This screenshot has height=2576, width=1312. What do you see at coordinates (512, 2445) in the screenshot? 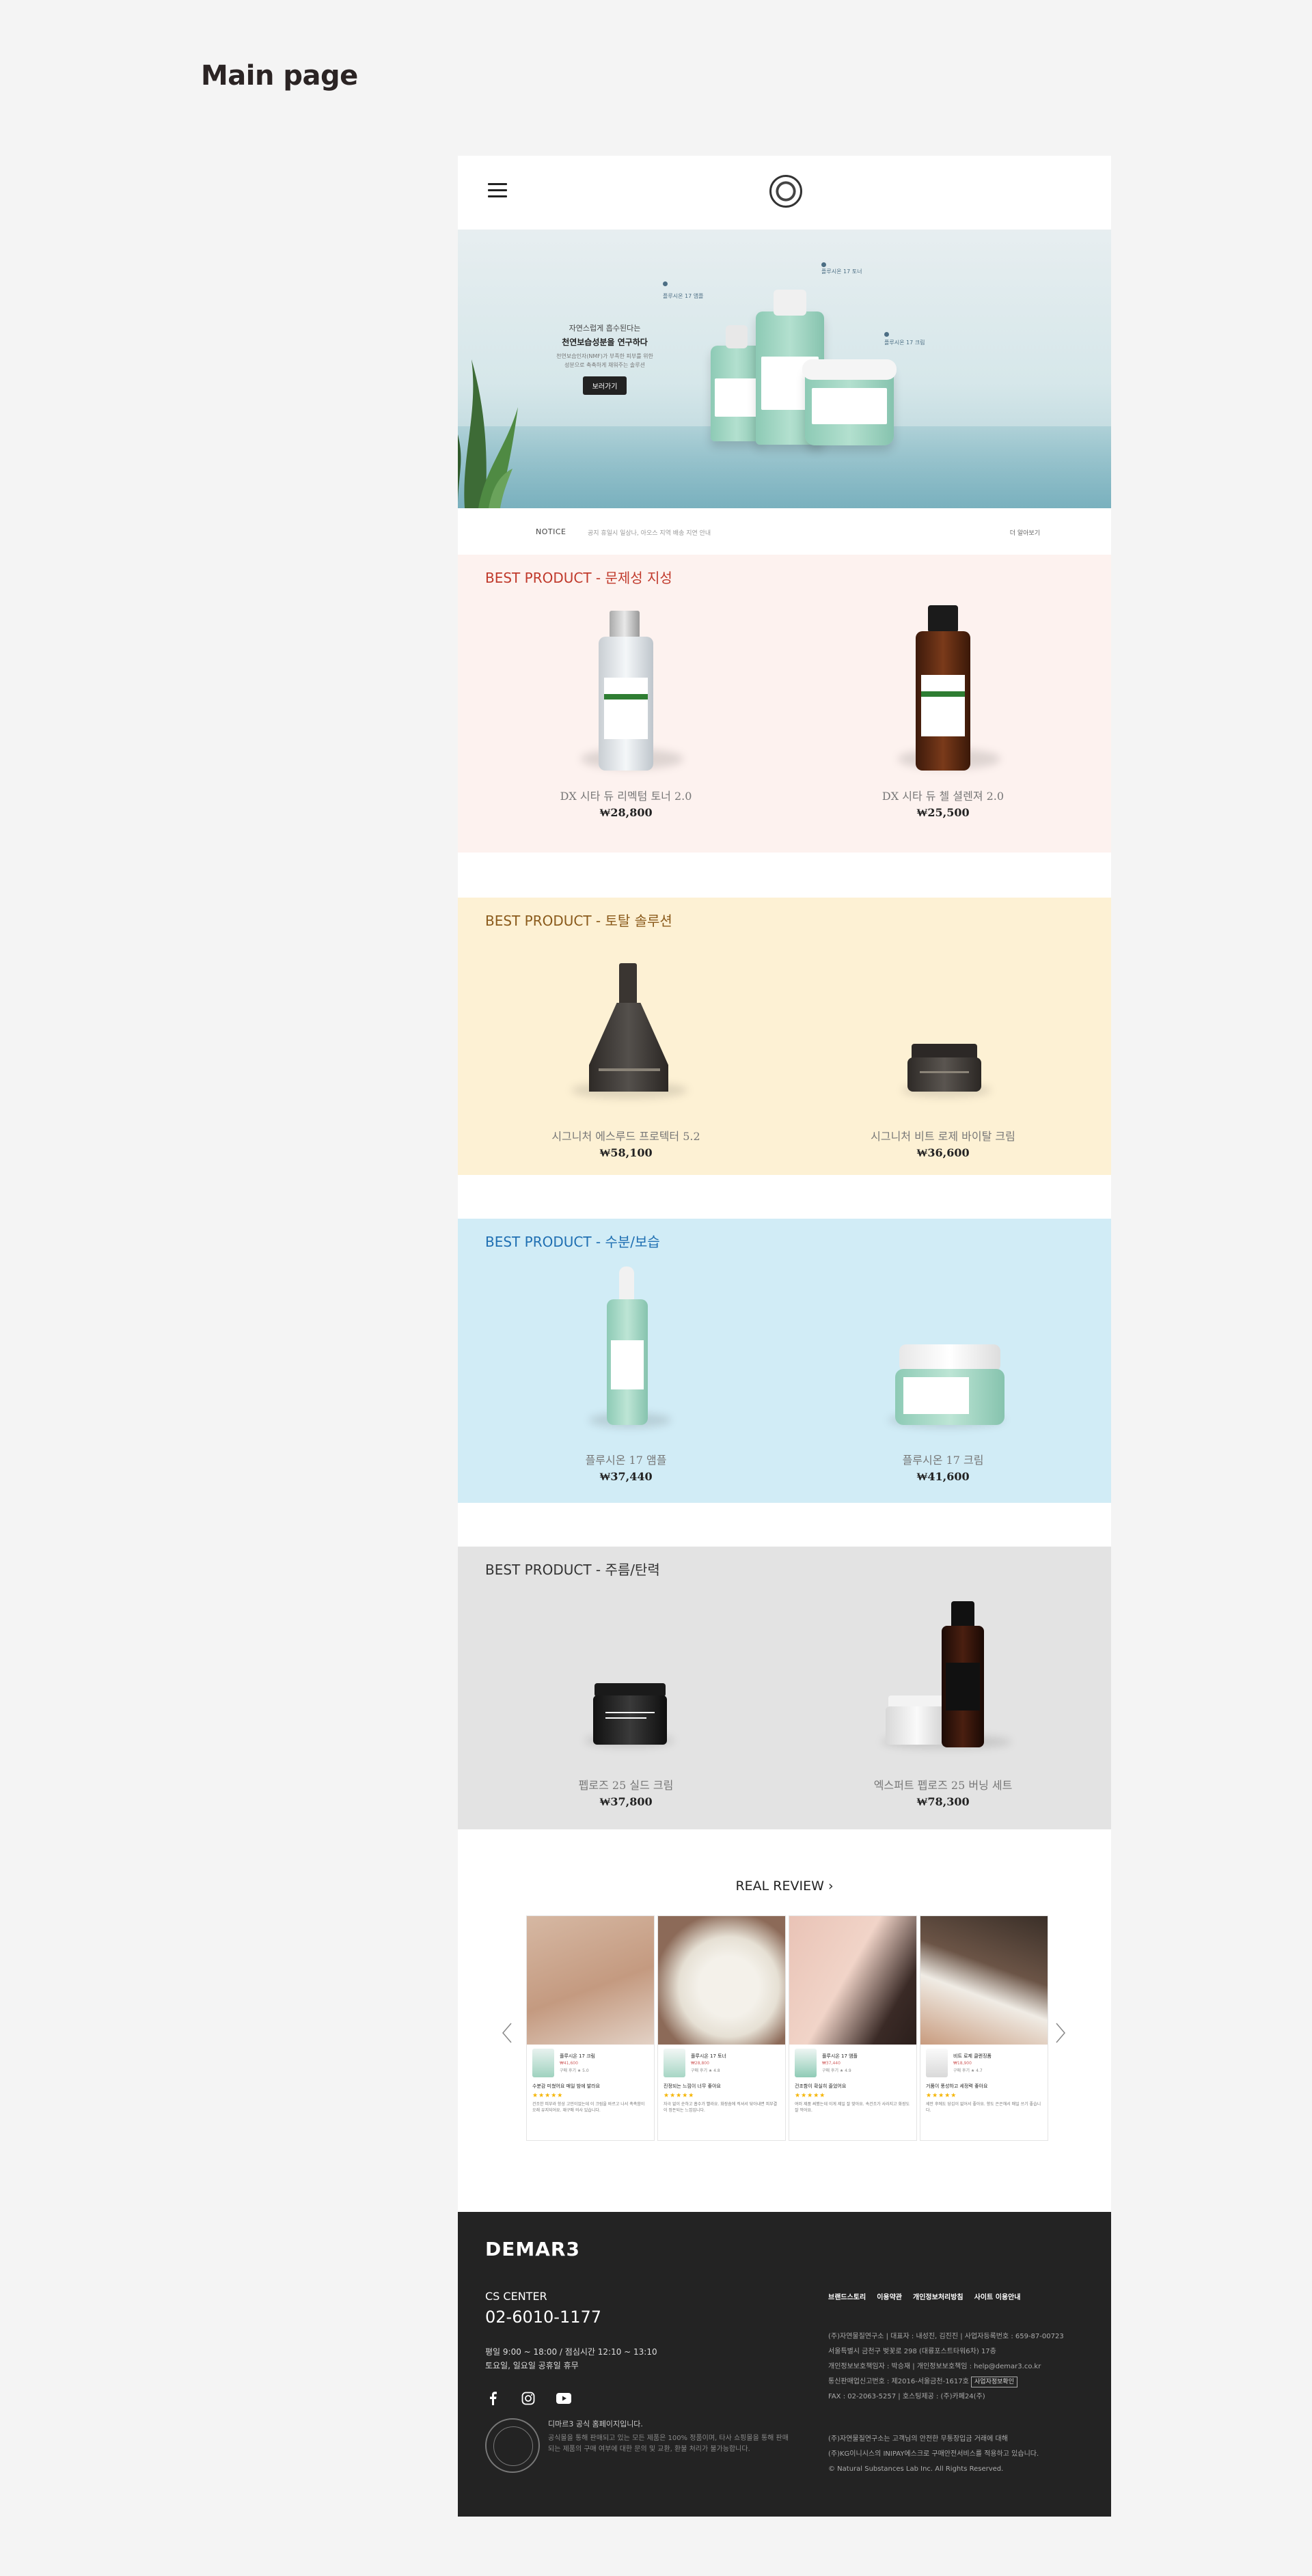
I see `official-seal` at bounding box center [512, 2445].